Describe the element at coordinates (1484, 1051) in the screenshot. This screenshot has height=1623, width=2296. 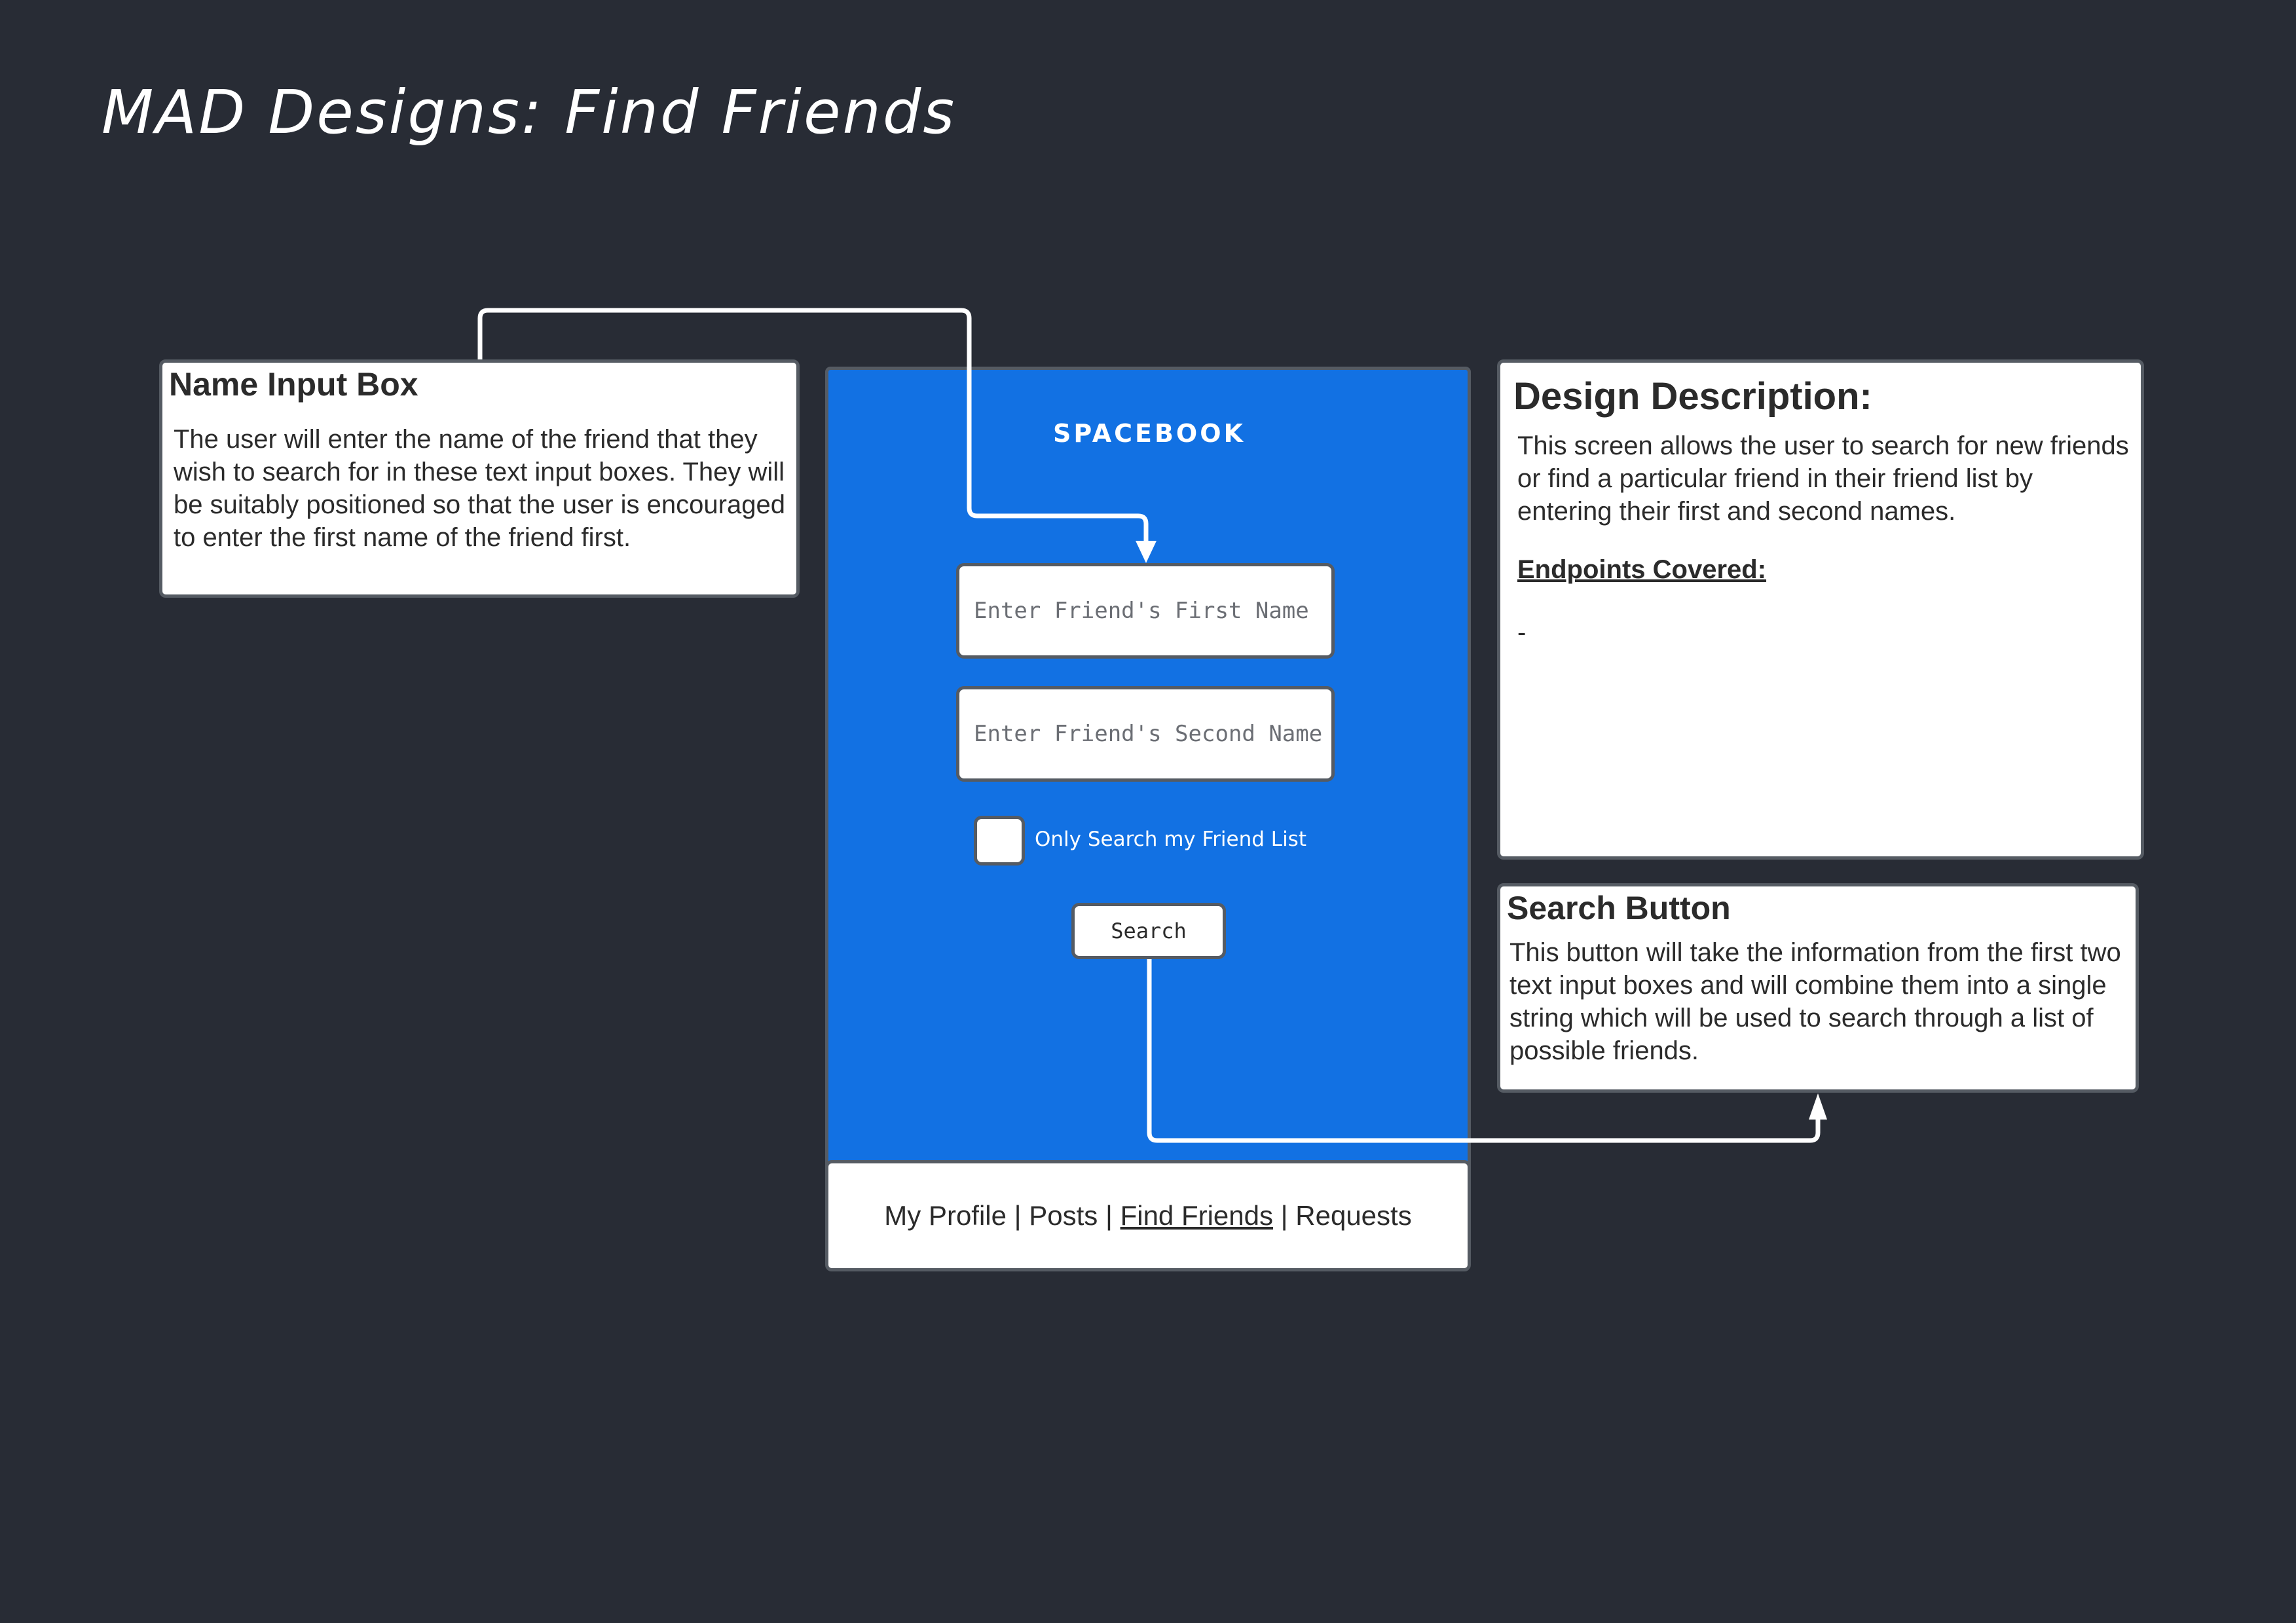
I see `search-button-connector` at that location.